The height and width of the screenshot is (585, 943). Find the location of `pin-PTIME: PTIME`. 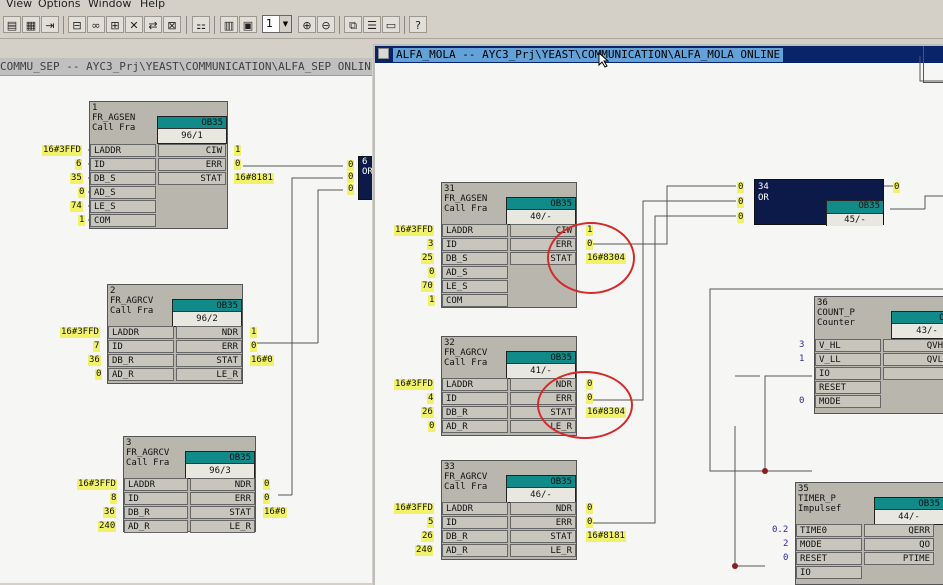

pin-PTIME: PTIME is located at coordinates (899, 558).